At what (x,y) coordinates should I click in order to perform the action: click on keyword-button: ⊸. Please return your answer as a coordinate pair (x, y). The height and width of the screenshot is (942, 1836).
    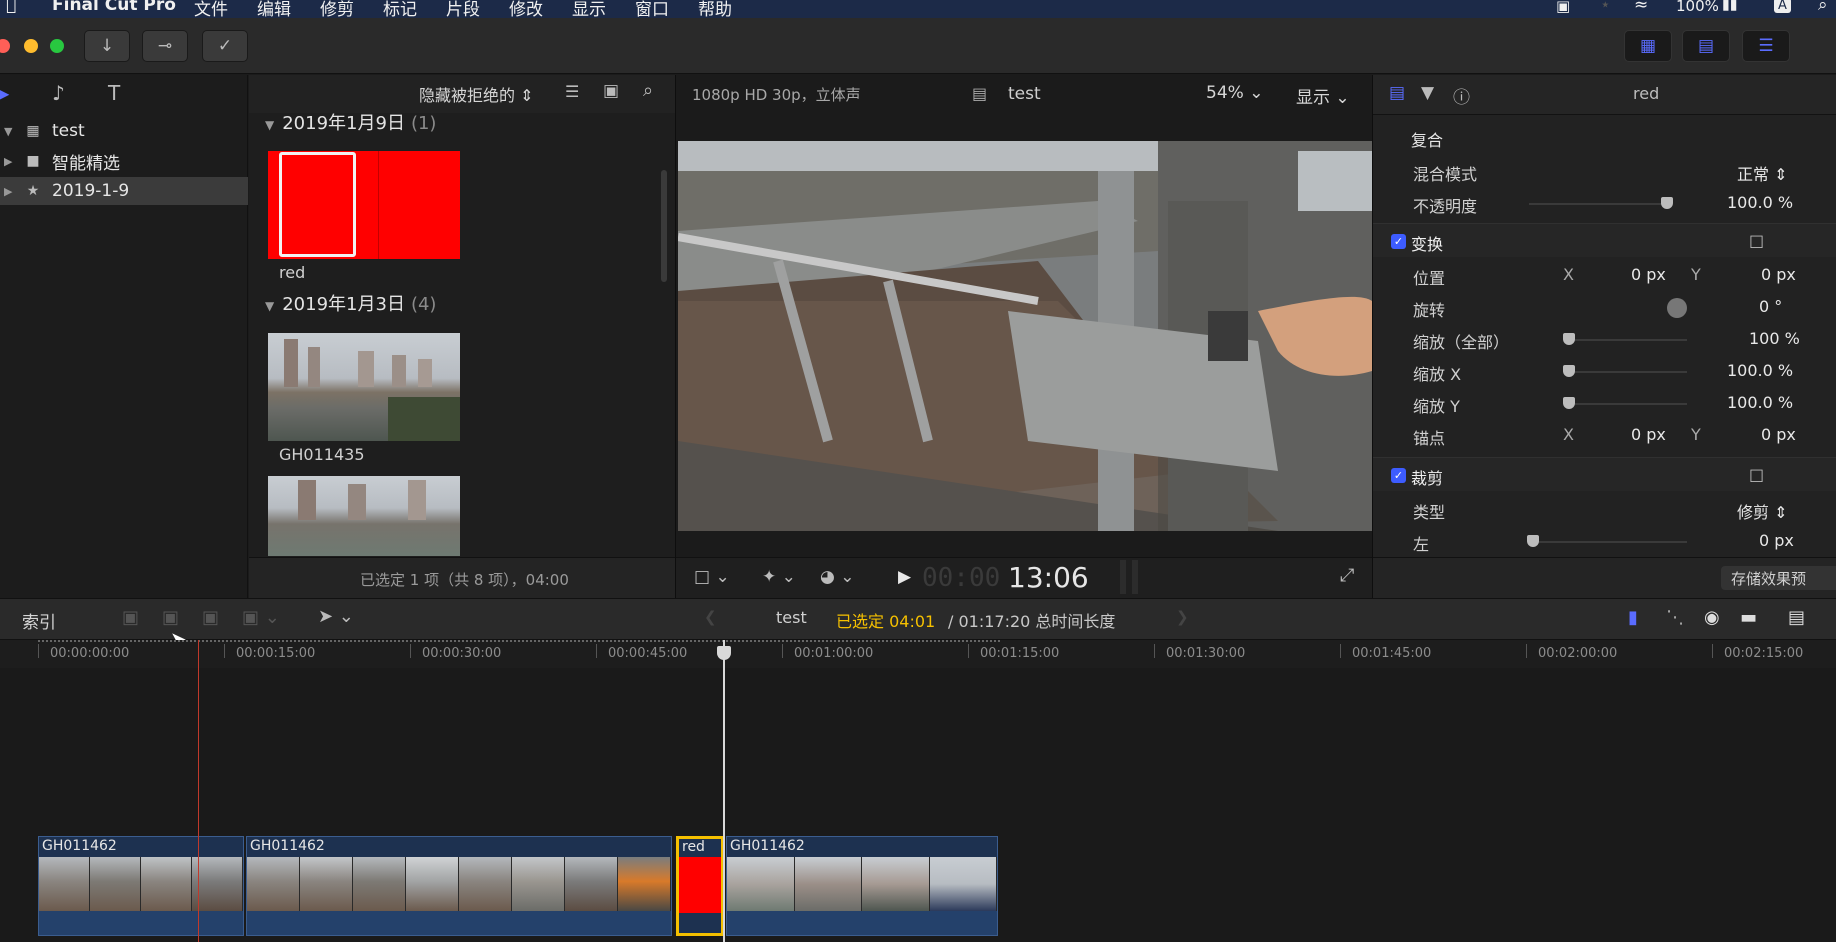
    Looking at the image, I should click on (165, 46).